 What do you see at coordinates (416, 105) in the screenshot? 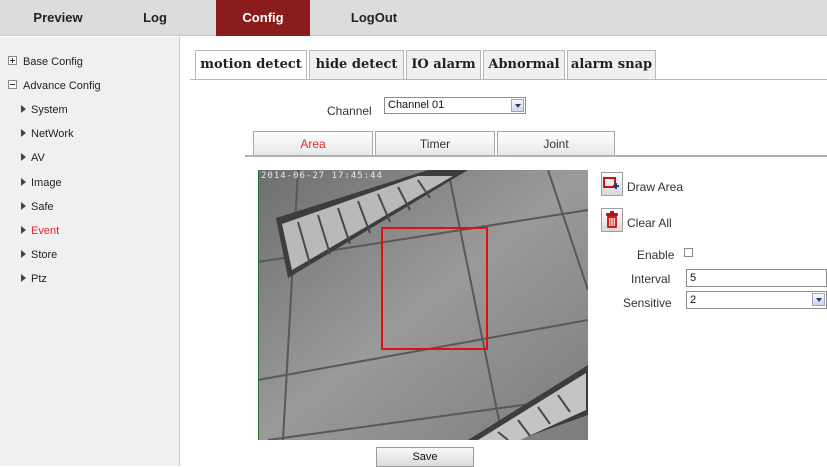
I see `channel-select-value: Channel 01` at bounding box center [416, 105].